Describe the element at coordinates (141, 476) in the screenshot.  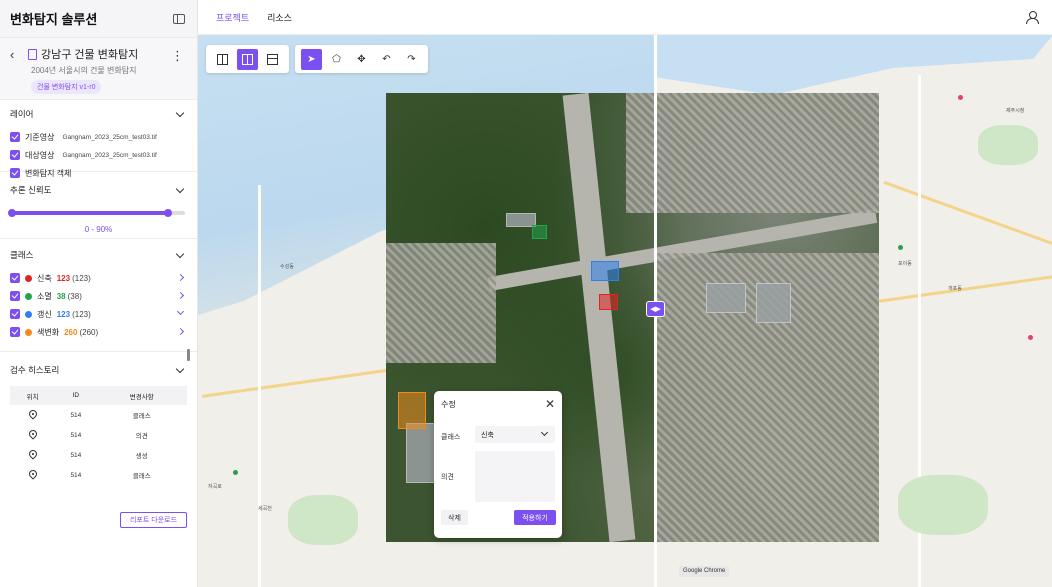
I see `change-cell: 클래스` at that location.